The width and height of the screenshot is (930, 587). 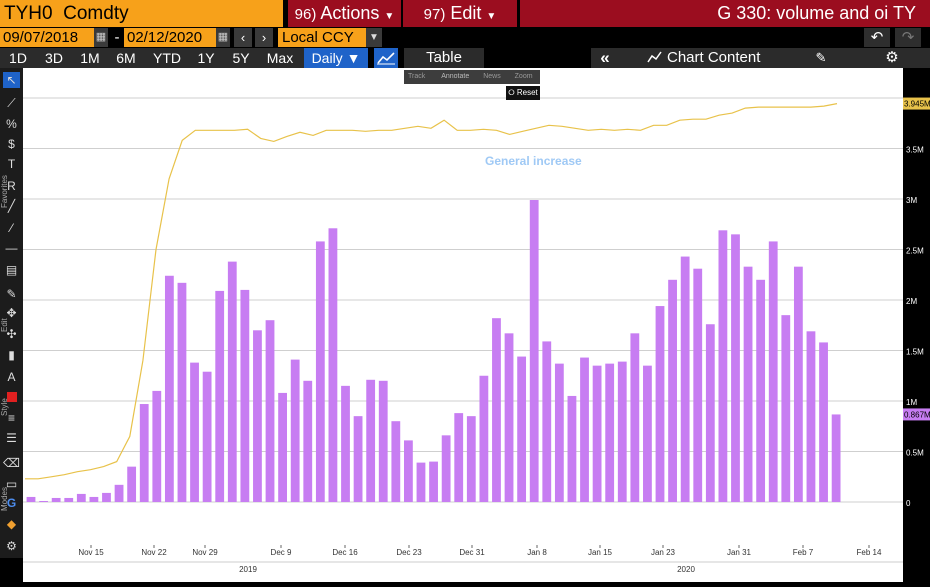 I want to click on reset-zoom-button: ⭘ Reset, so click(x=523, y=93).